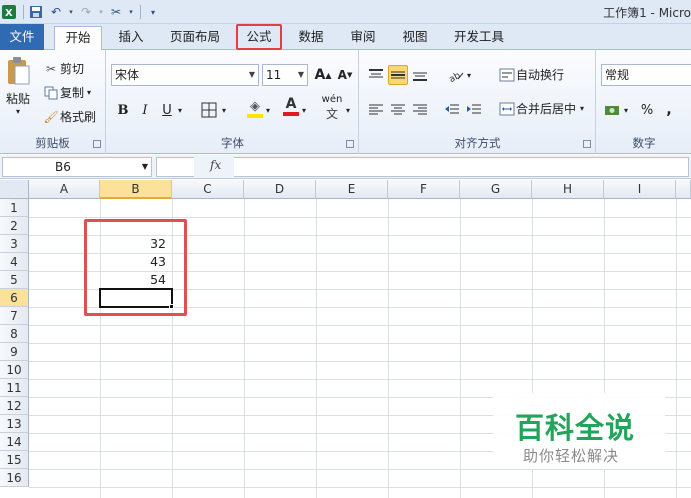 This screenshot has height=498, width=691. Describe the element at coordinates (311, 38) in the screenshot. I see `tab-data: 数据` at that location.